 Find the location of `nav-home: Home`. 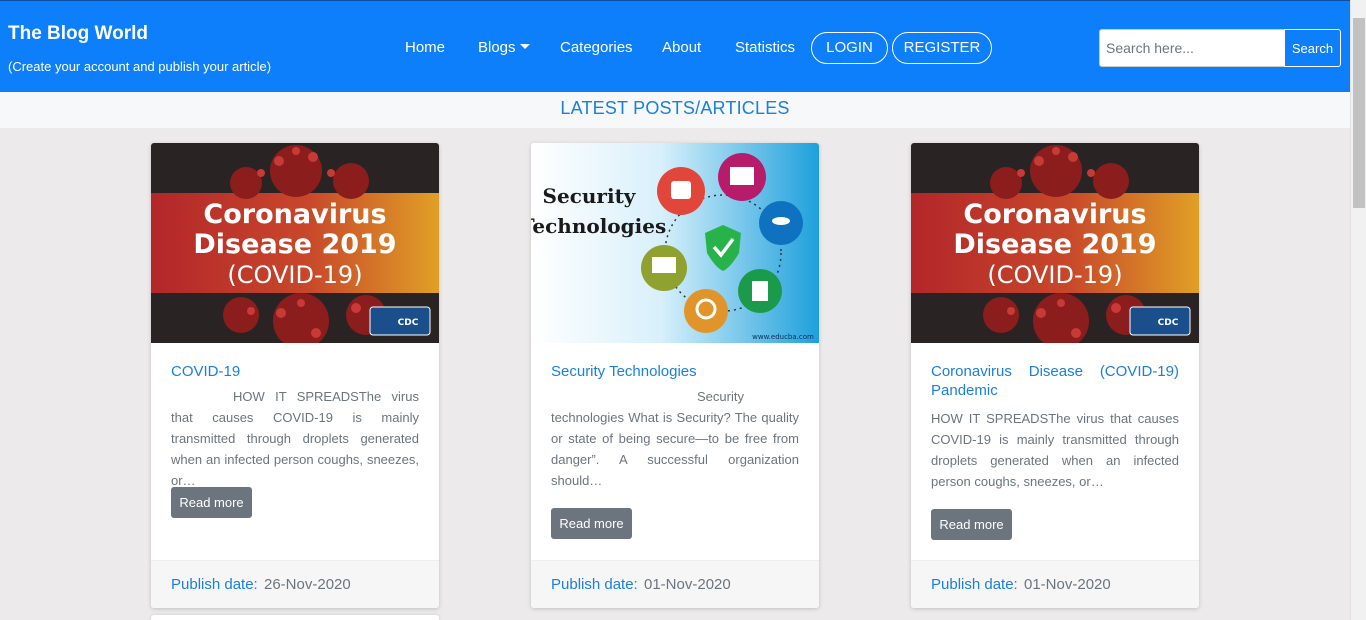

nav-home: Home is located at coordinates (425, 47).